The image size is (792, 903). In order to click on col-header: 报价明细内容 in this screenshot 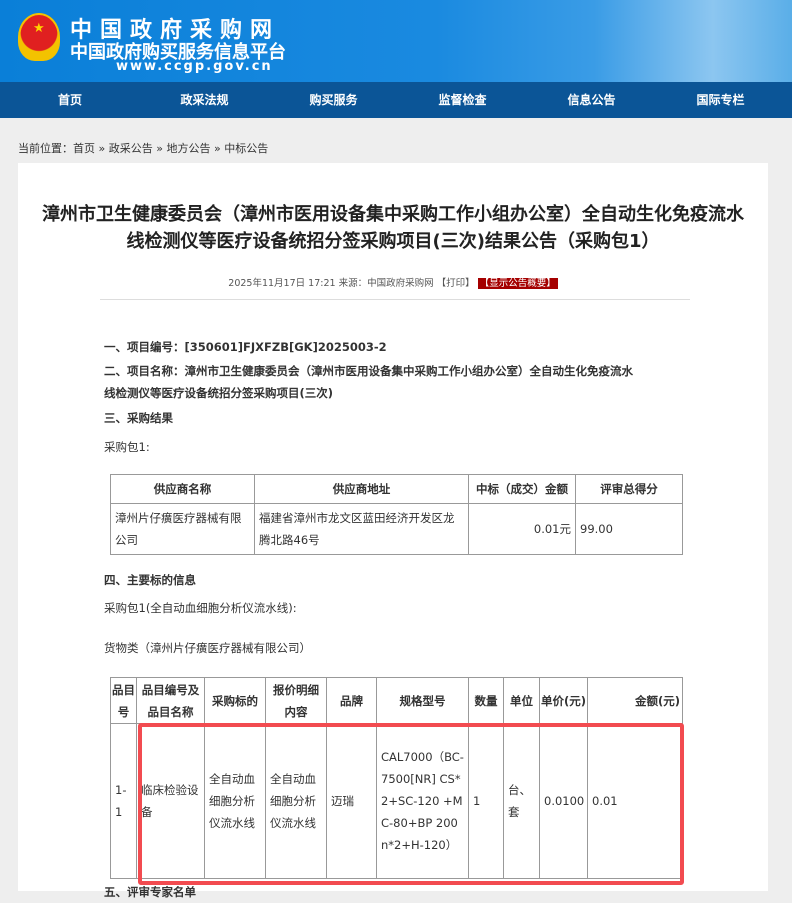, I will do `click(296, 700)`.